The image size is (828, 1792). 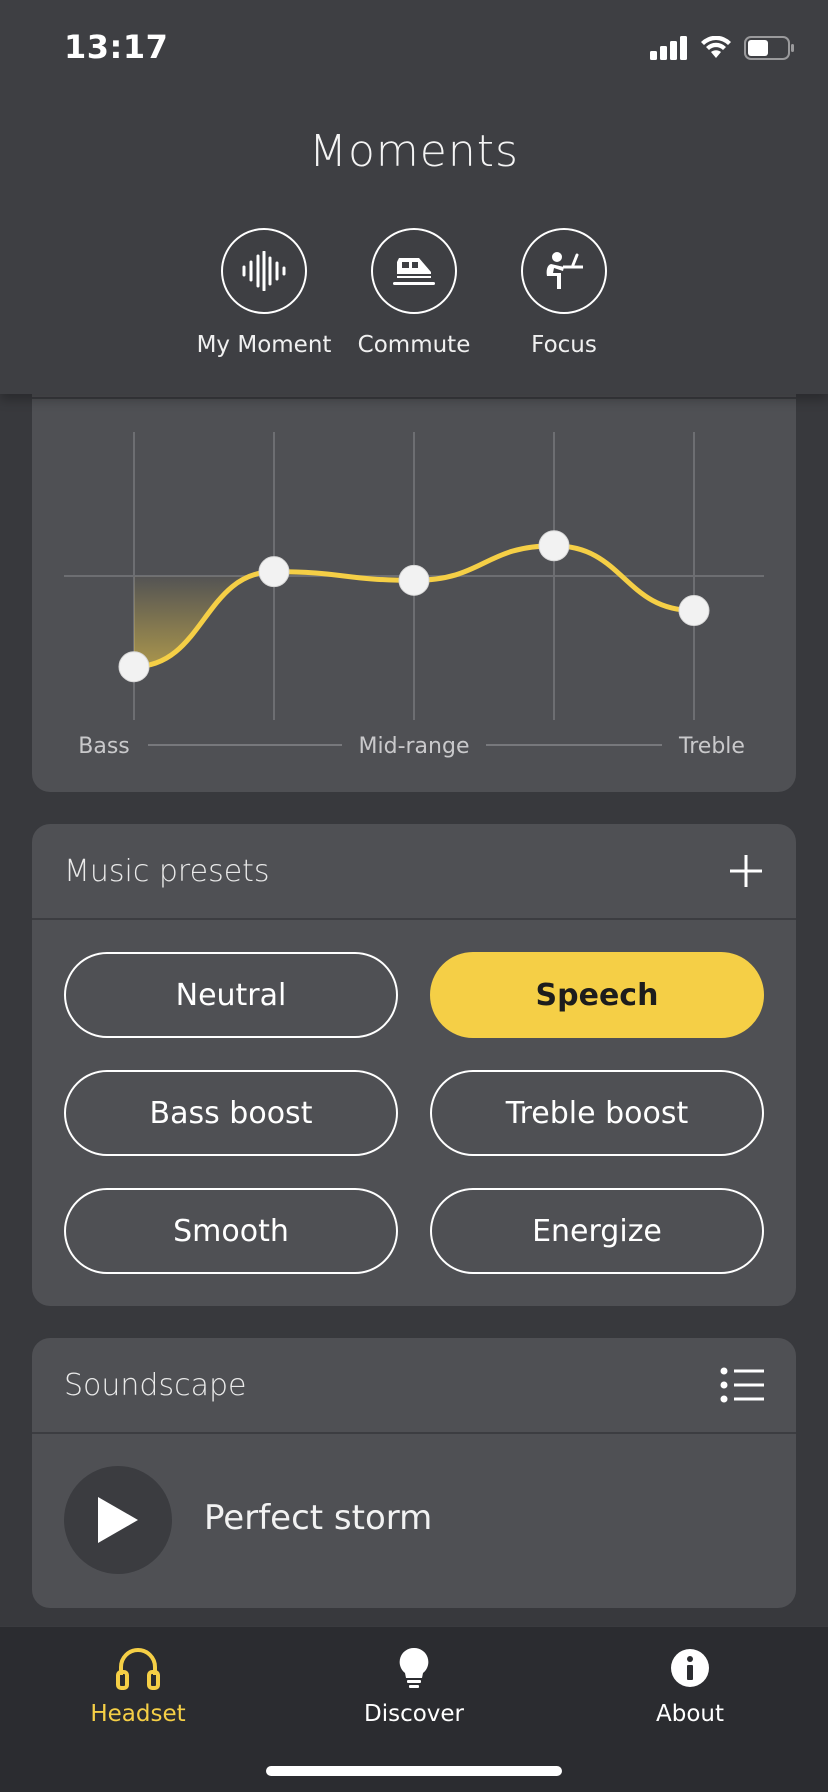 What do you see at coordinates (231, 1113) in the screenshot?
I see `preset-bass-boost: Bass boost` at bounding box center [231, 1113].